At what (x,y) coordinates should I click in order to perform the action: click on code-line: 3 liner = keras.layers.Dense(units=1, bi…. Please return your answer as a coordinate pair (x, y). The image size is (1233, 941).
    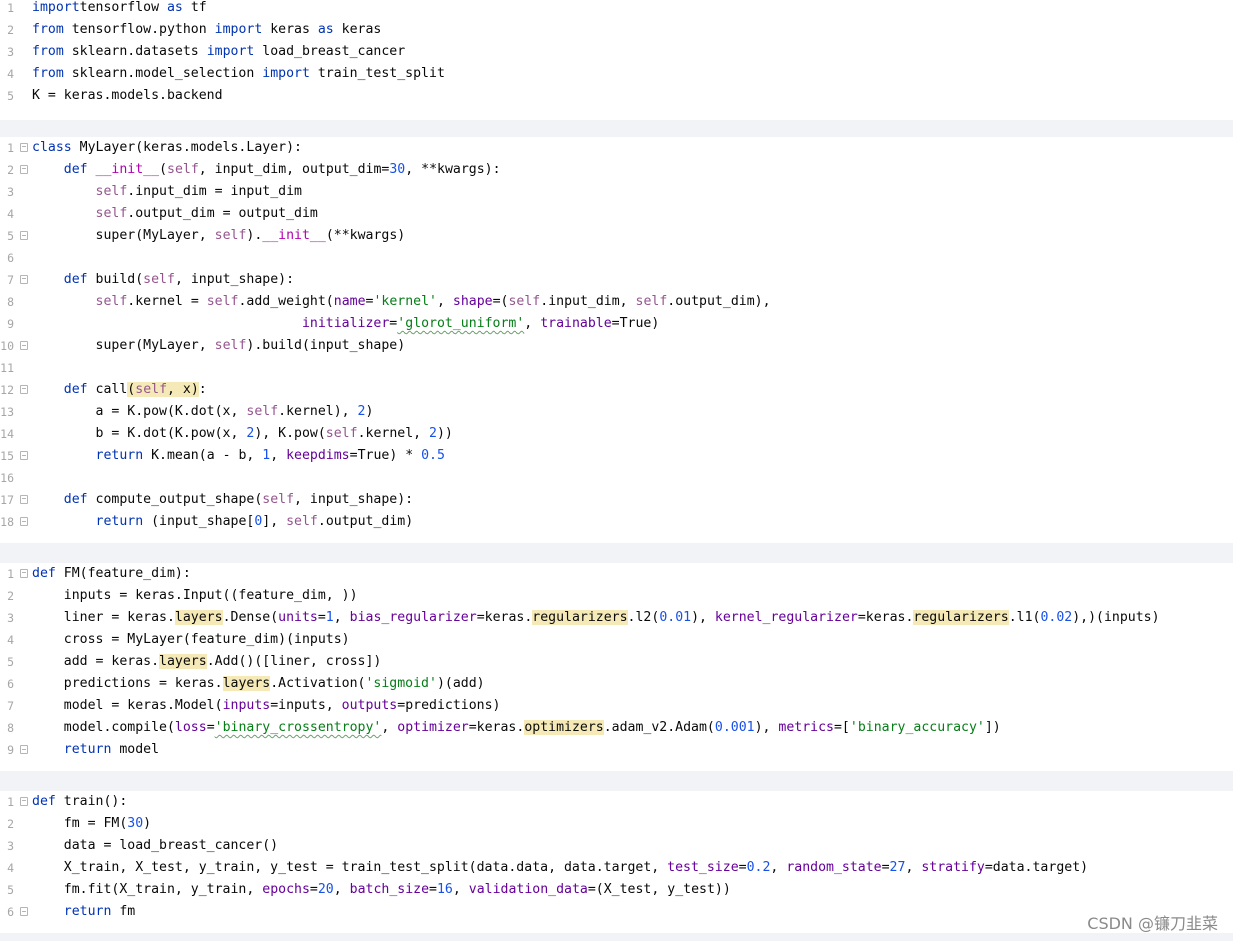
    Looking at the image, I should click on (616, 618).